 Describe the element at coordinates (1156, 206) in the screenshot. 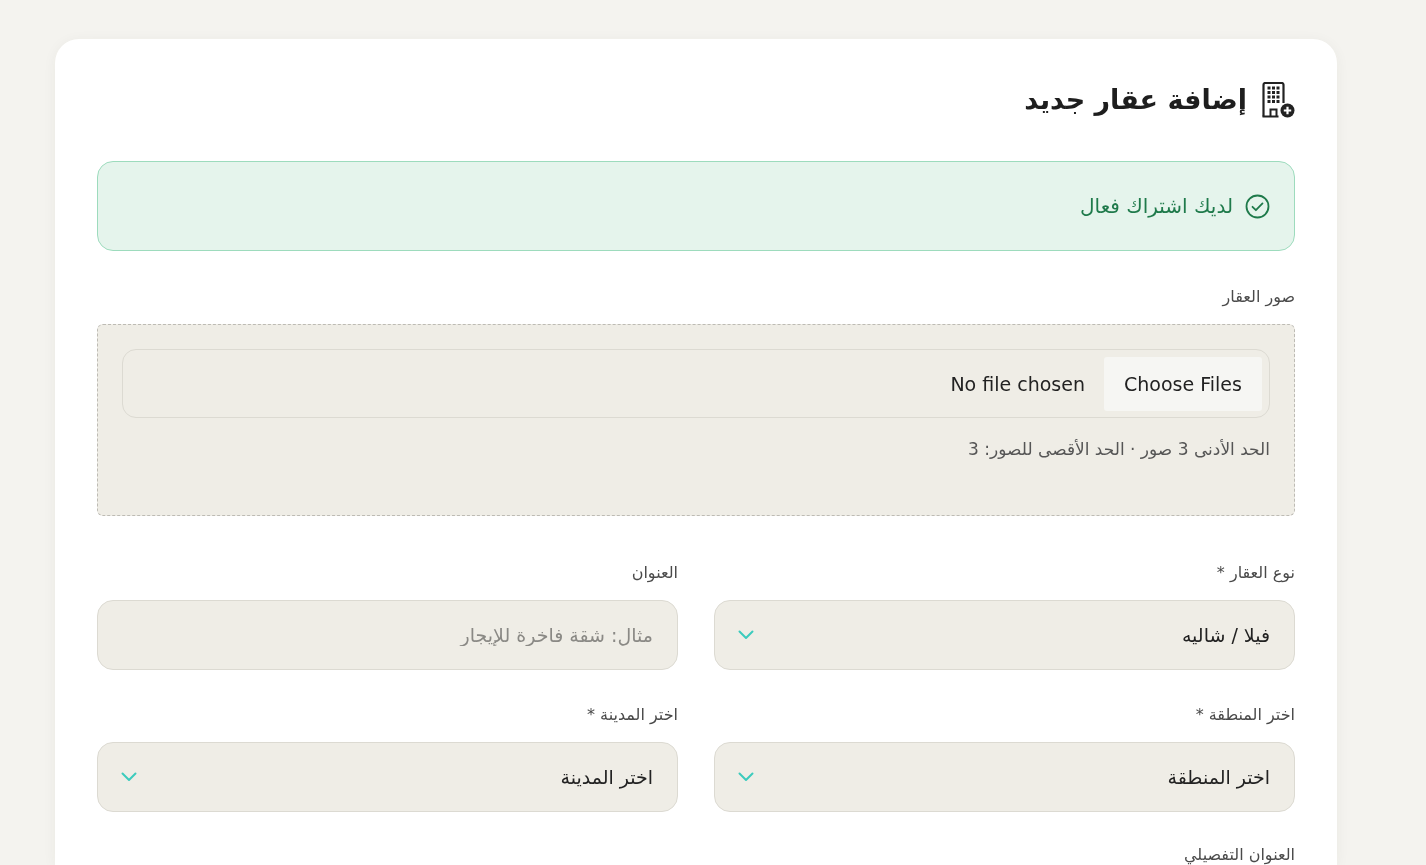

I see `alert-text: لديك اشتراك فعال` at that location.